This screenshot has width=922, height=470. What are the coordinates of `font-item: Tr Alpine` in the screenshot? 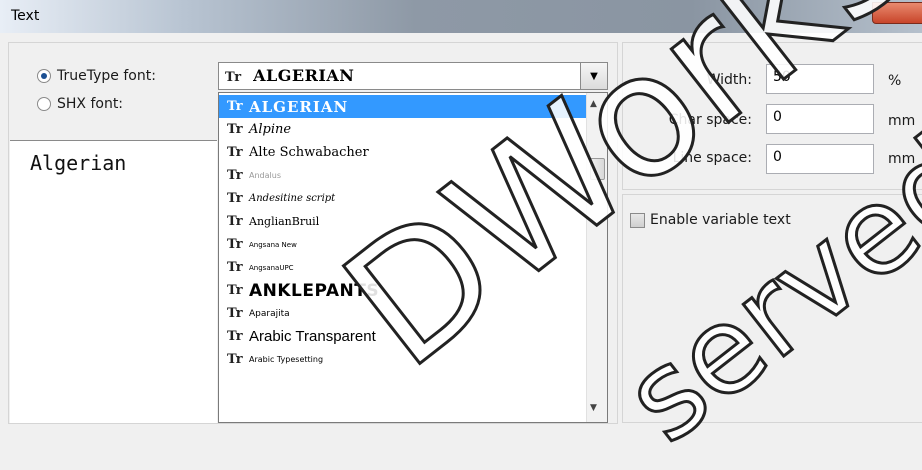 It's located at (403, 129).